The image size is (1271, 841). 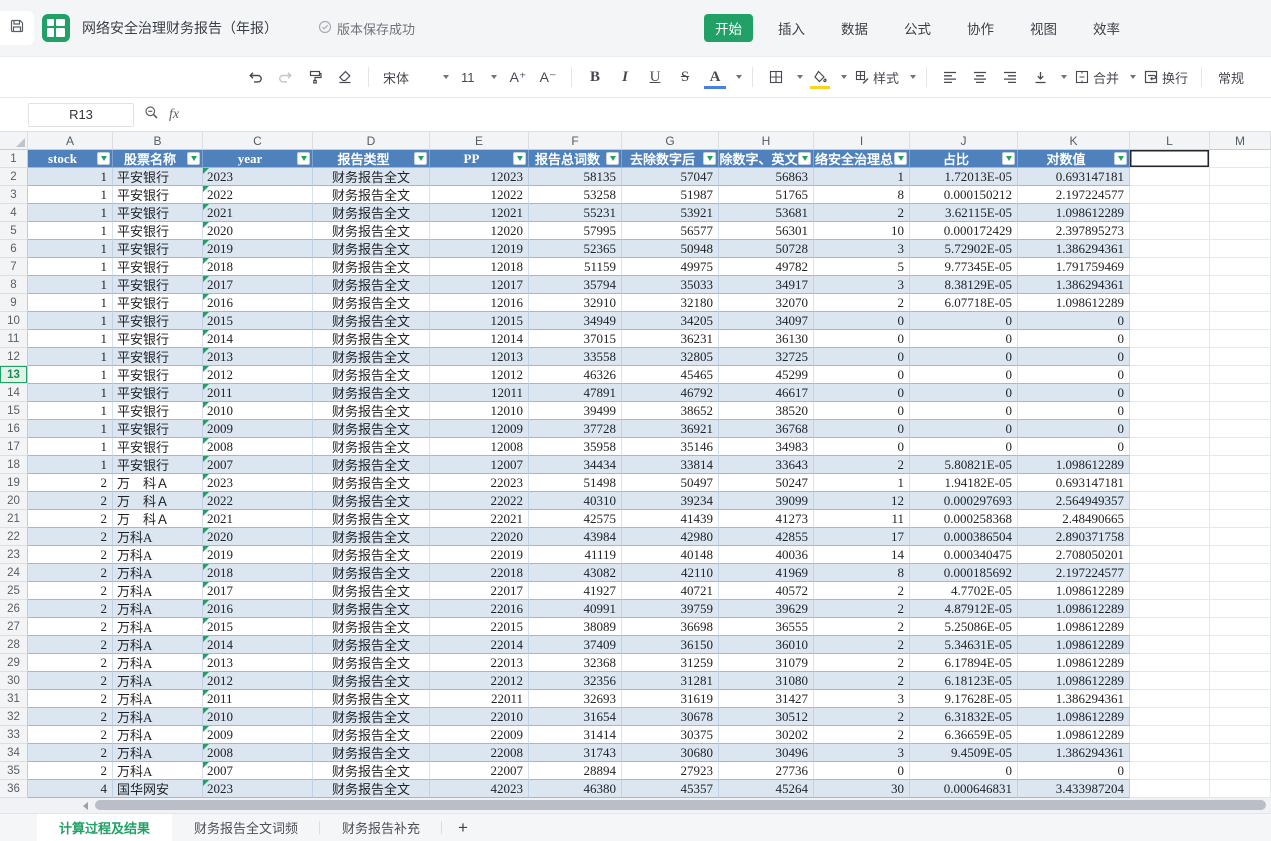 What do you see at coordinates (258, 663) in the screenshot?
I see `cell: 2013` at bounding box center [258, 663].